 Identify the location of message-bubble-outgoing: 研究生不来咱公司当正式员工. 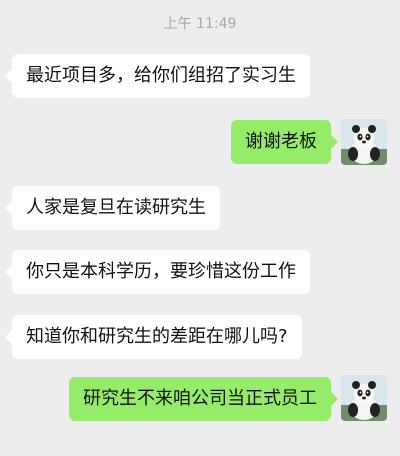
(203, 399).